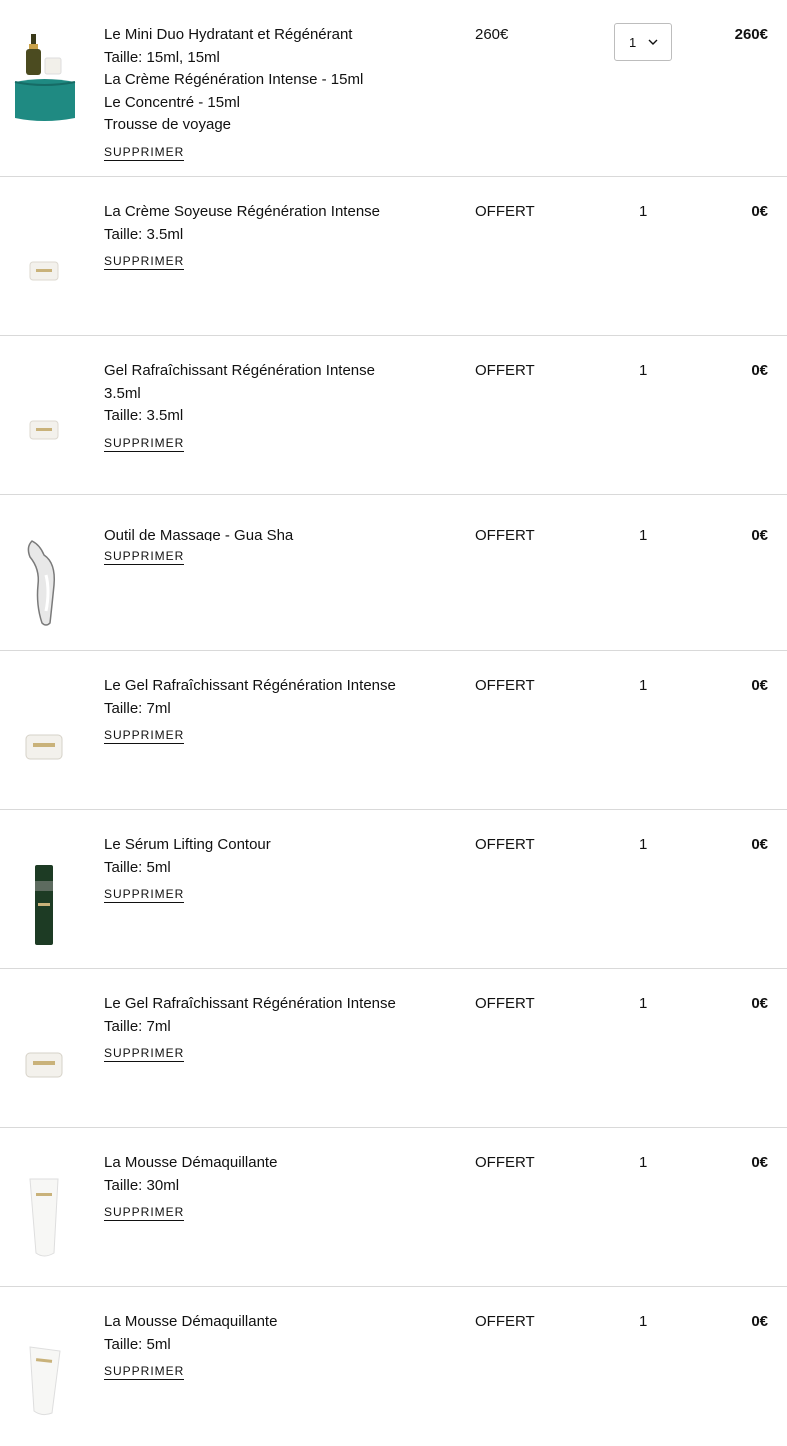 Image resolution: width=787 pixels, height=1446 pixels. What do you see at coordinates (653, 42) in the screenshot?
I see `chevron-down-icon` at bounding box center [653, 42].